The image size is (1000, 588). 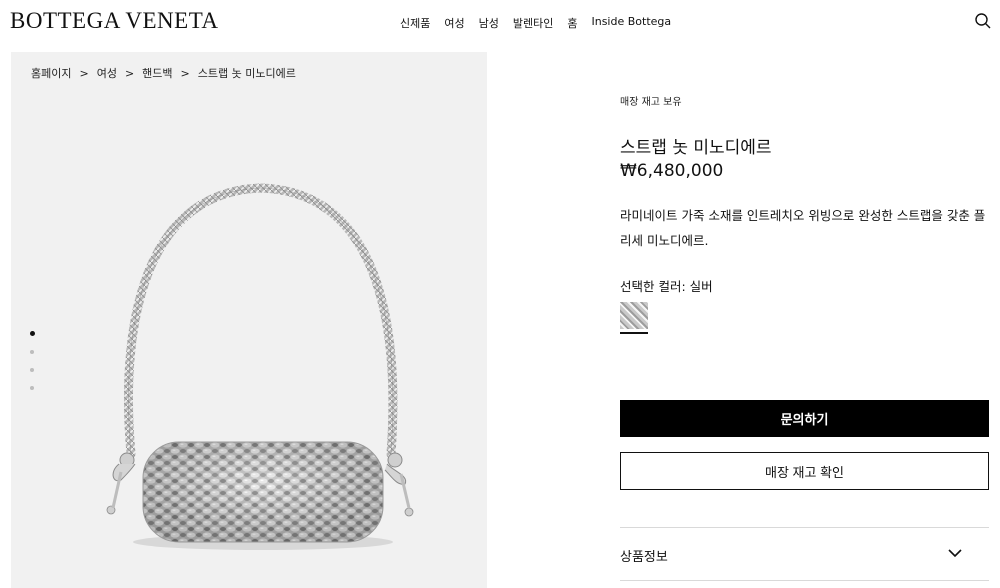 What do you see at coordinates (804, 554) in the screenshot?
I see `product-info-accordion: 상품정보` at bounding box center [804, 554].